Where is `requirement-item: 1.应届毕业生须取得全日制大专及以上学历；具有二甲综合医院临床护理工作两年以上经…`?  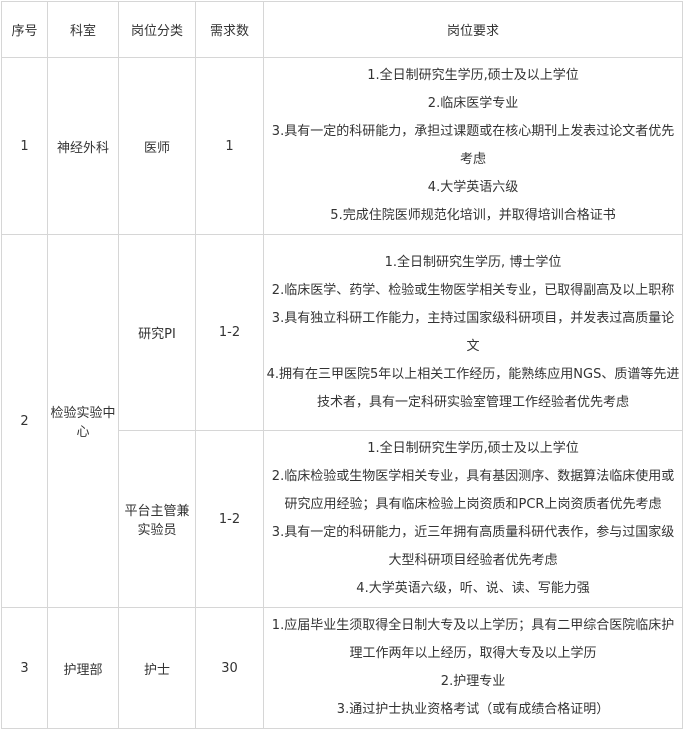
requirement-item: 1.应届毕业生须取得全日制大专及以上学历；具有二甲综合医院临床护理工作两年以上经… is located at coordinates (473, 639).